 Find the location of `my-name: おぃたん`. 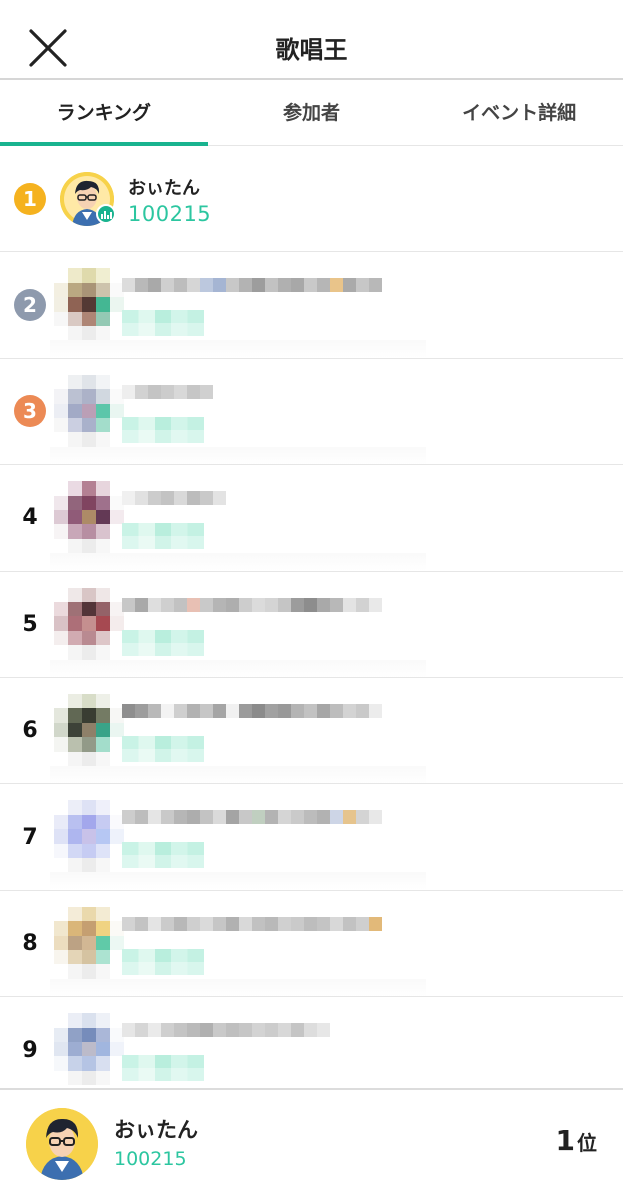

my-name: おぃたん is located at coordinates (156, 1130).